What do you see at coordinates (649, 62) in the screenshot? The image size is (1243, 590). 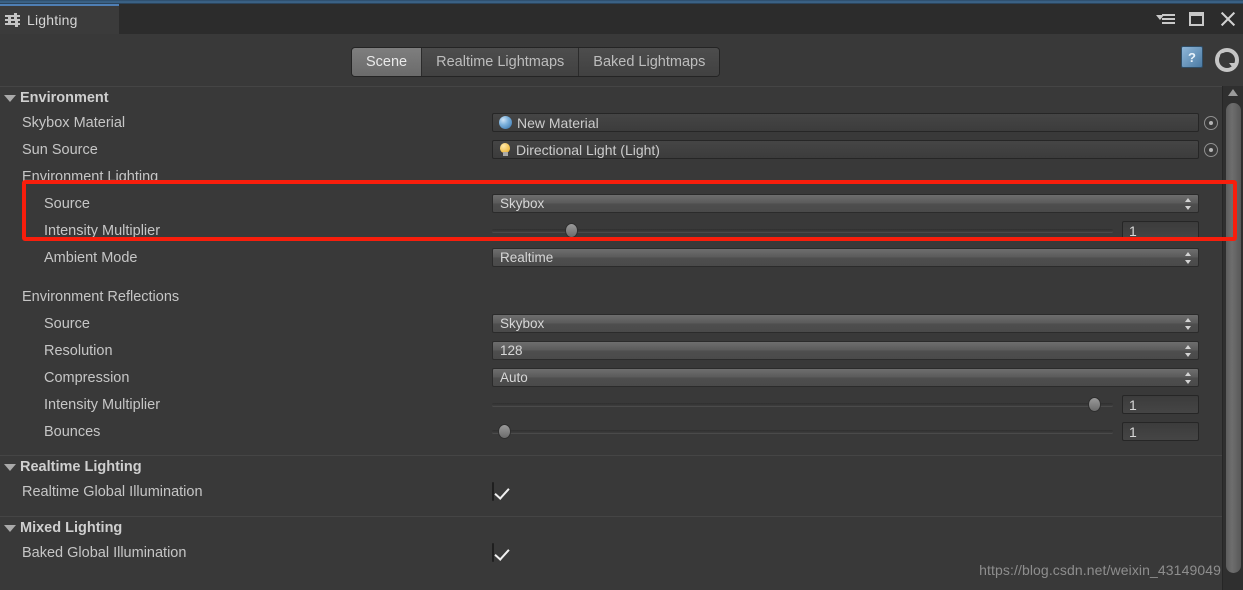 I see `tab-baked-lightmaps: Baked Lightmaps` at bounding box center [649, 62].